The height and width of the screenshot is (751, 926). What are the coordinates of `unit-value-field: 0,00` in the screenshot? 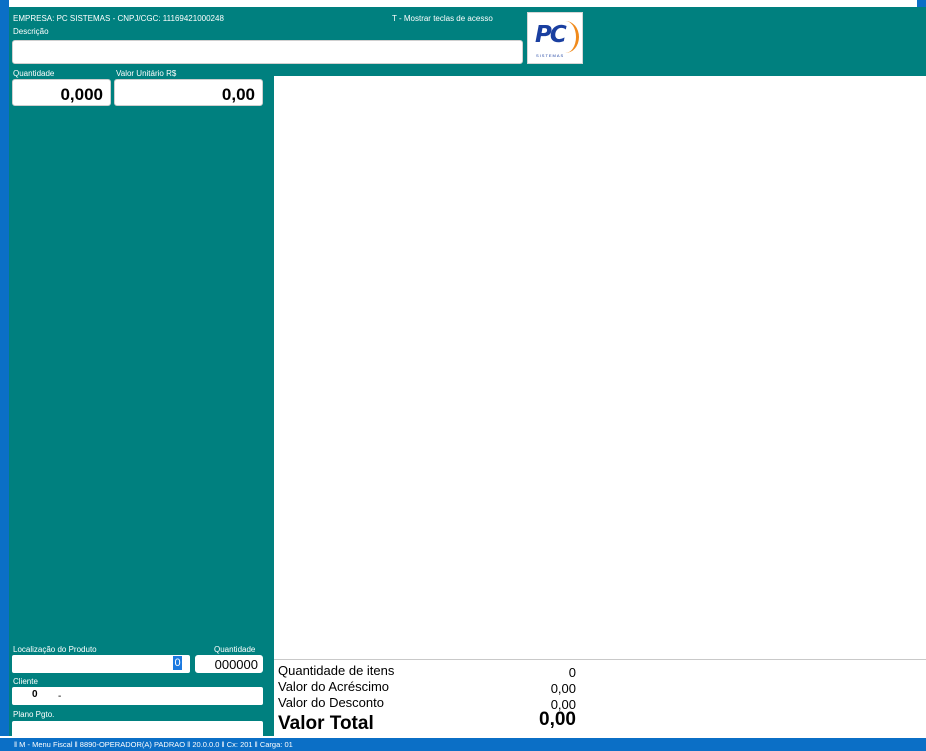 It's located at (188, 92).